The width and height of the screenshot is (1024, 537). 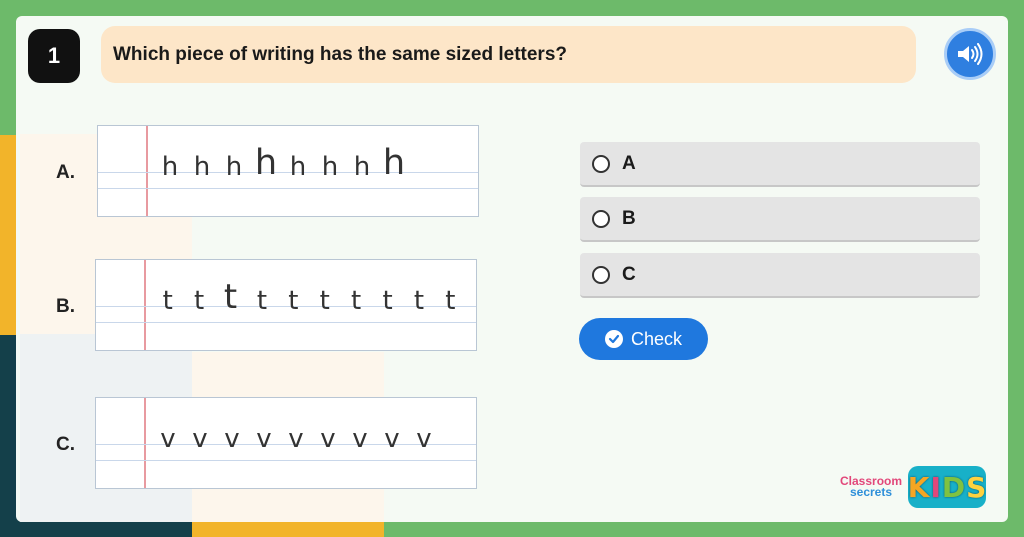 What do you see at coordinates (54, 56) in the screenshot?
I see `question-number: 1` at bounding box center [54, 56].